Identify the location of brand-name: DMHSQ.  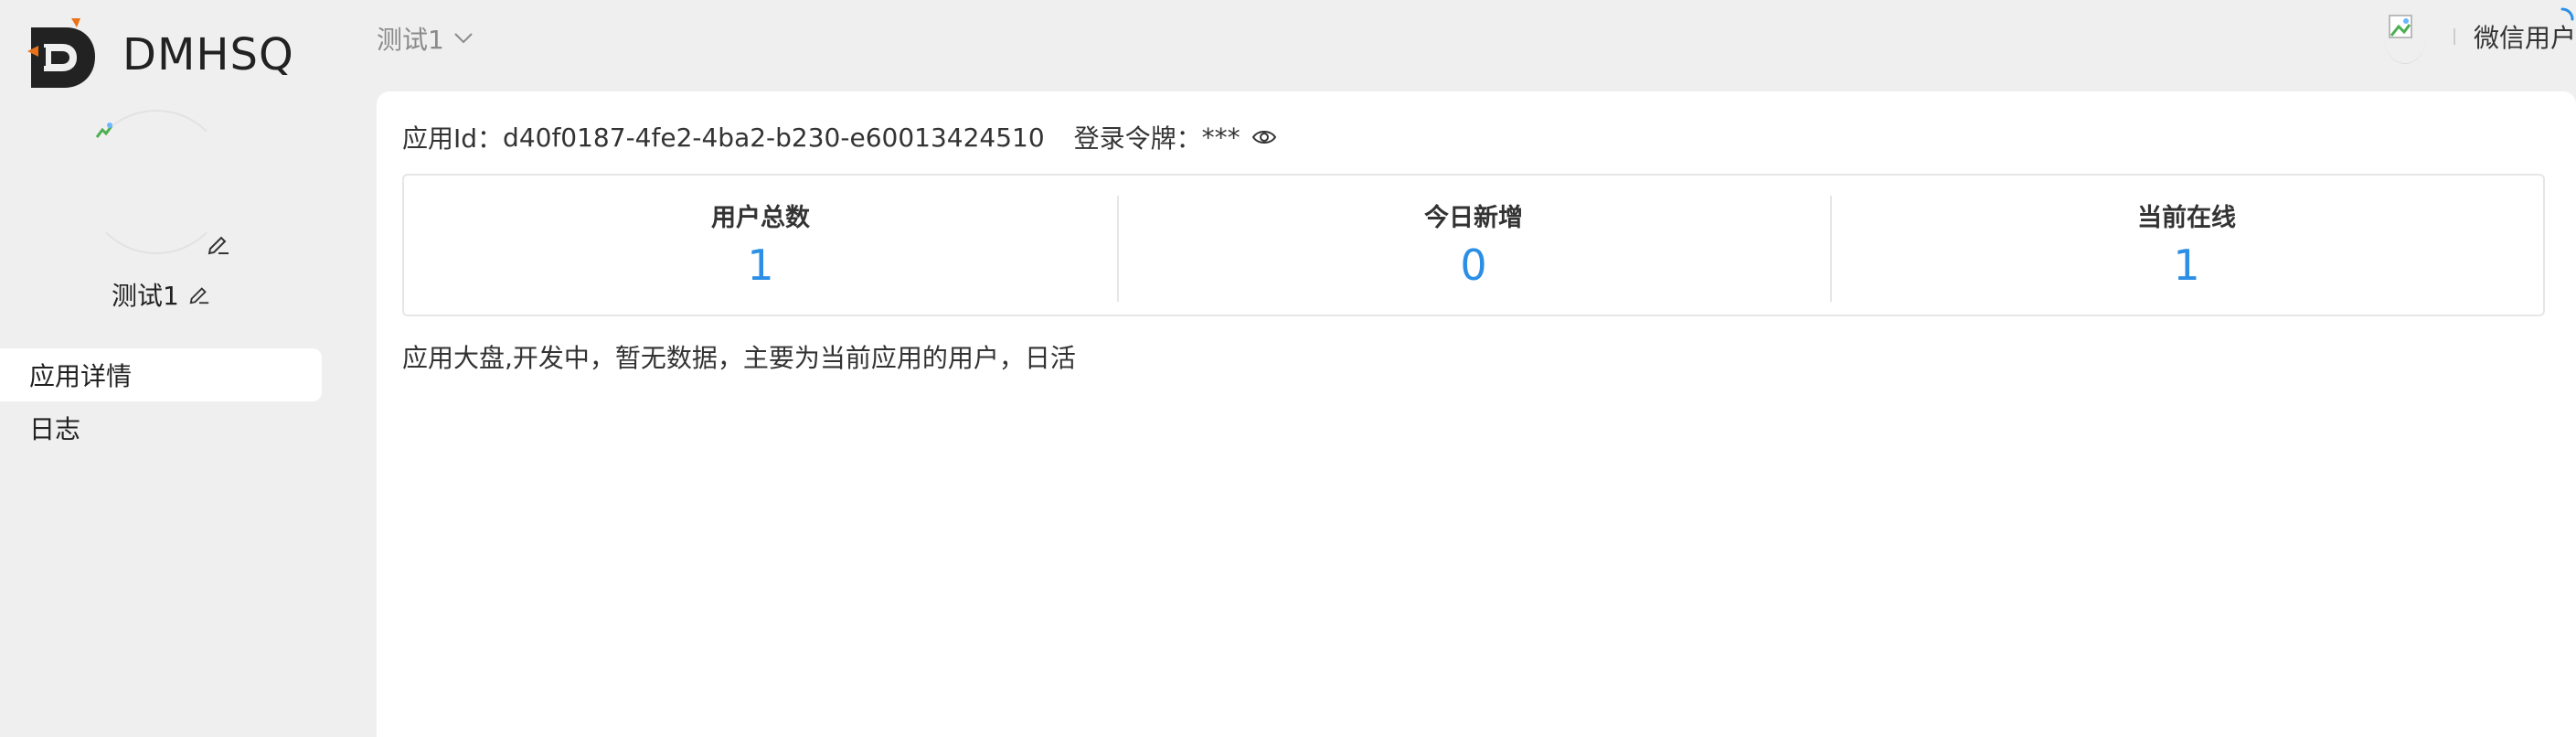
(208, 54).